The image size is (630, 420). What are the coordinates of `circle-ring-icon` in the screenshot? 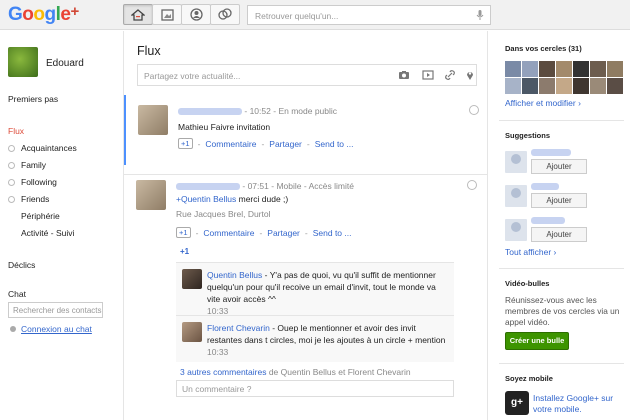 It's located at (11, 199).